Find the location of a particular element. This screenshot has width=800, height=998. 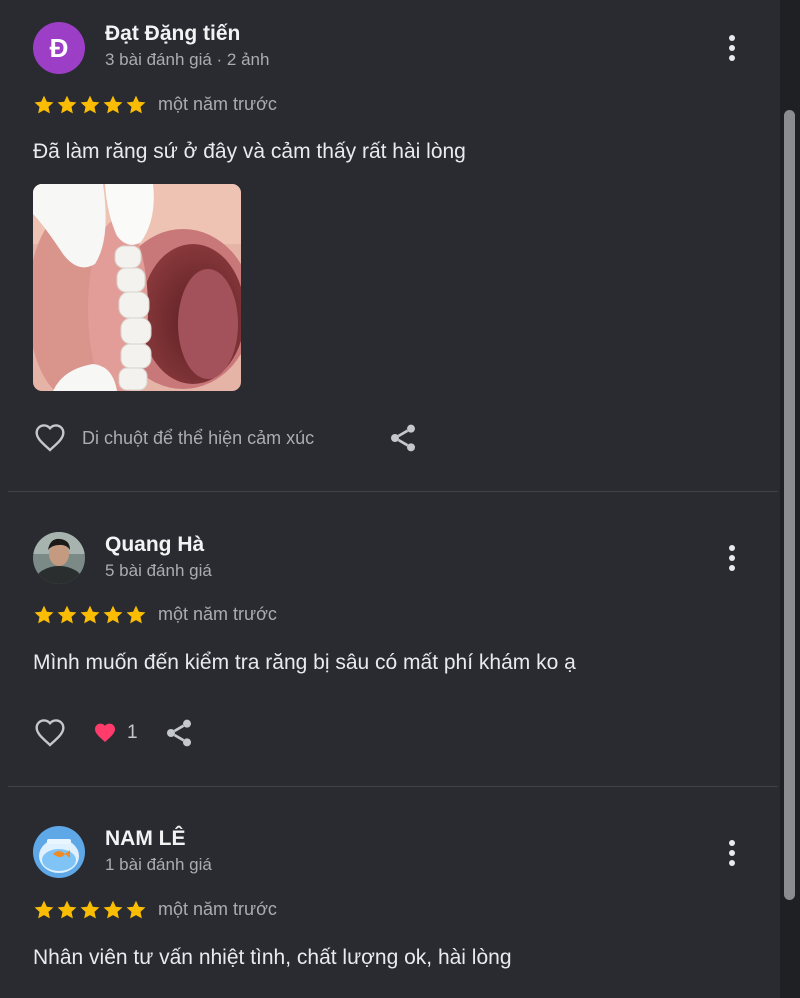

reaction-count: 1 is located at coordinates (132, 732).